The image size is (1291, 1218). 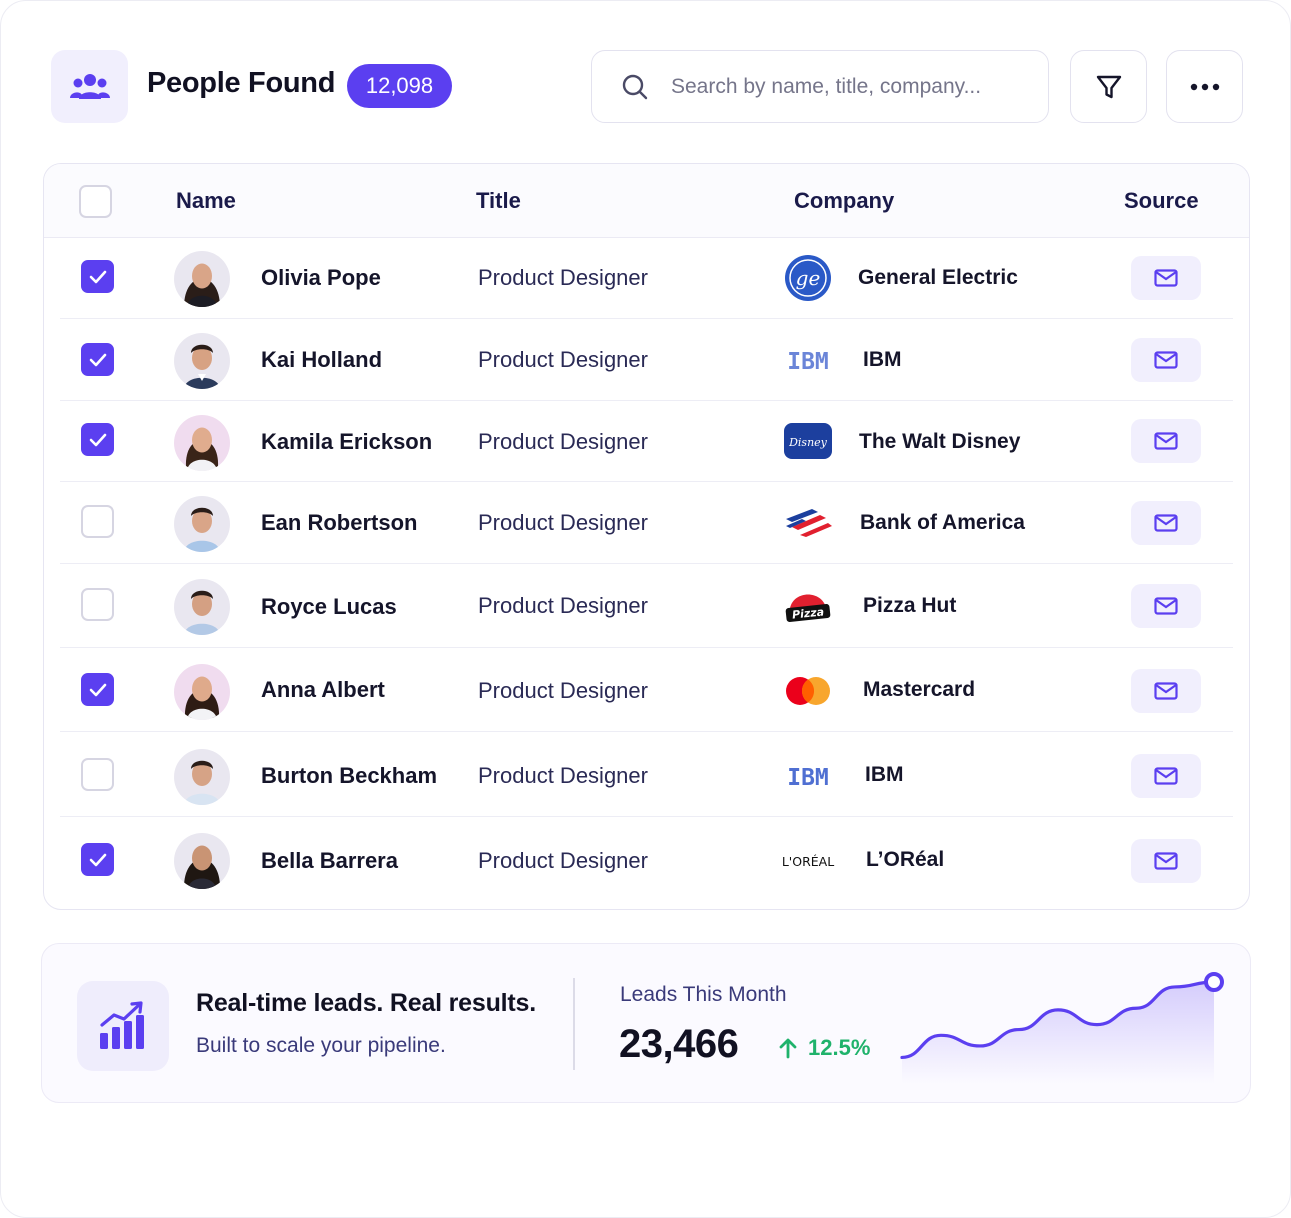 I want to click on disney-logo: Disney, so click(x=808, y=441).